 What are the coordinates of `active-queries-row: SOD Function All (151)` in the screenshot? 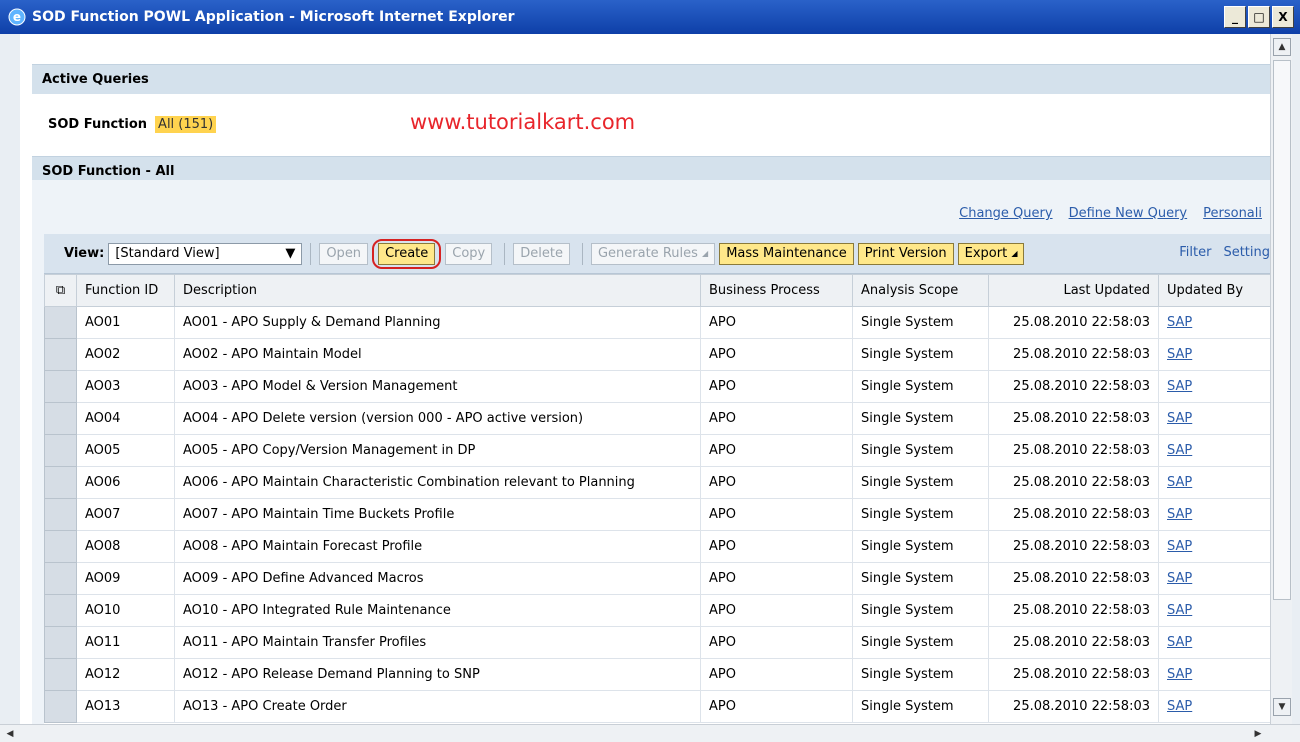 It's located at (651, 124).